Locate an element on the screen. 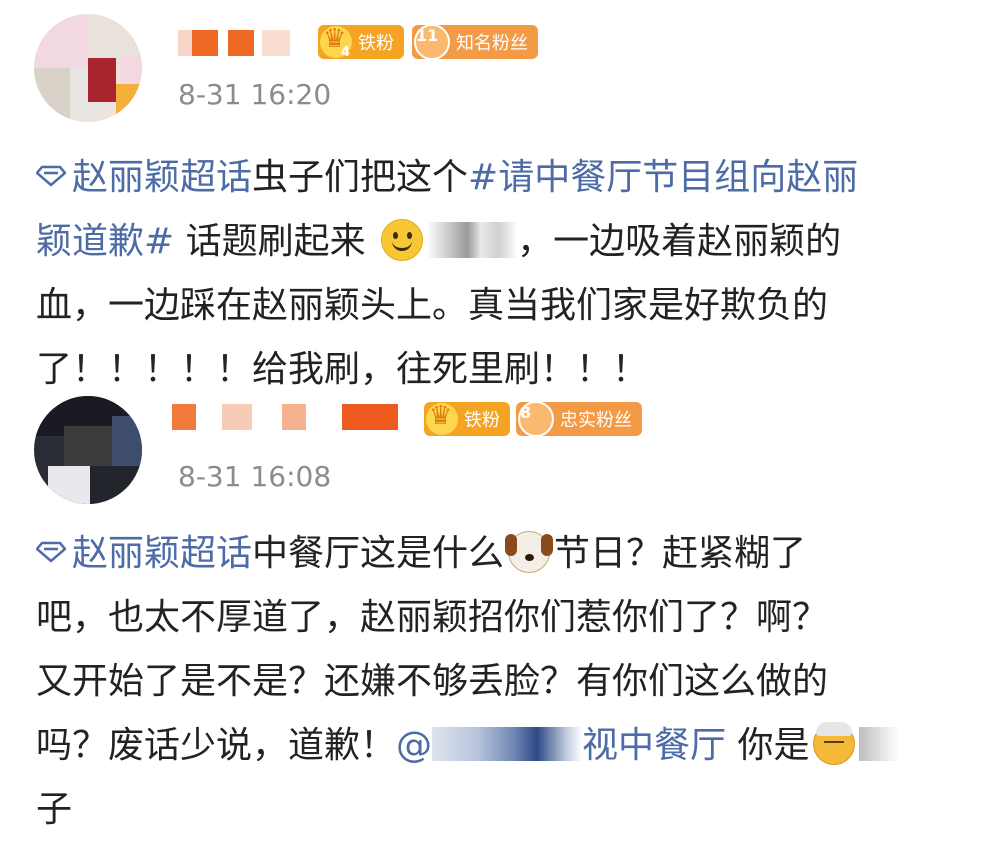 The image size is (1000, 842). fan-level-badge: 8 忠实粉丝 is located at coordinates (579, 419).